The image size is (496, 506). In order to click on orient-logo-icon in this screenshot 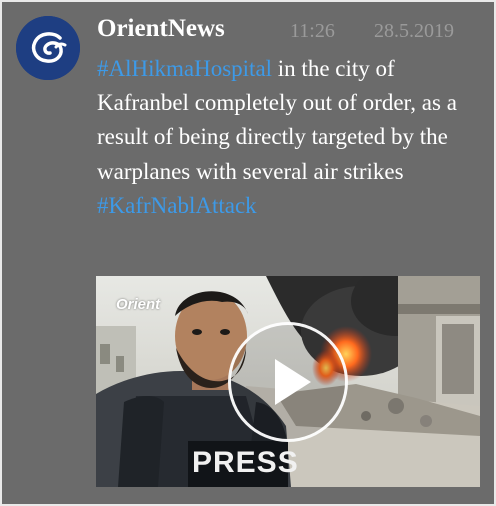, I will do `click(48, 48)`.